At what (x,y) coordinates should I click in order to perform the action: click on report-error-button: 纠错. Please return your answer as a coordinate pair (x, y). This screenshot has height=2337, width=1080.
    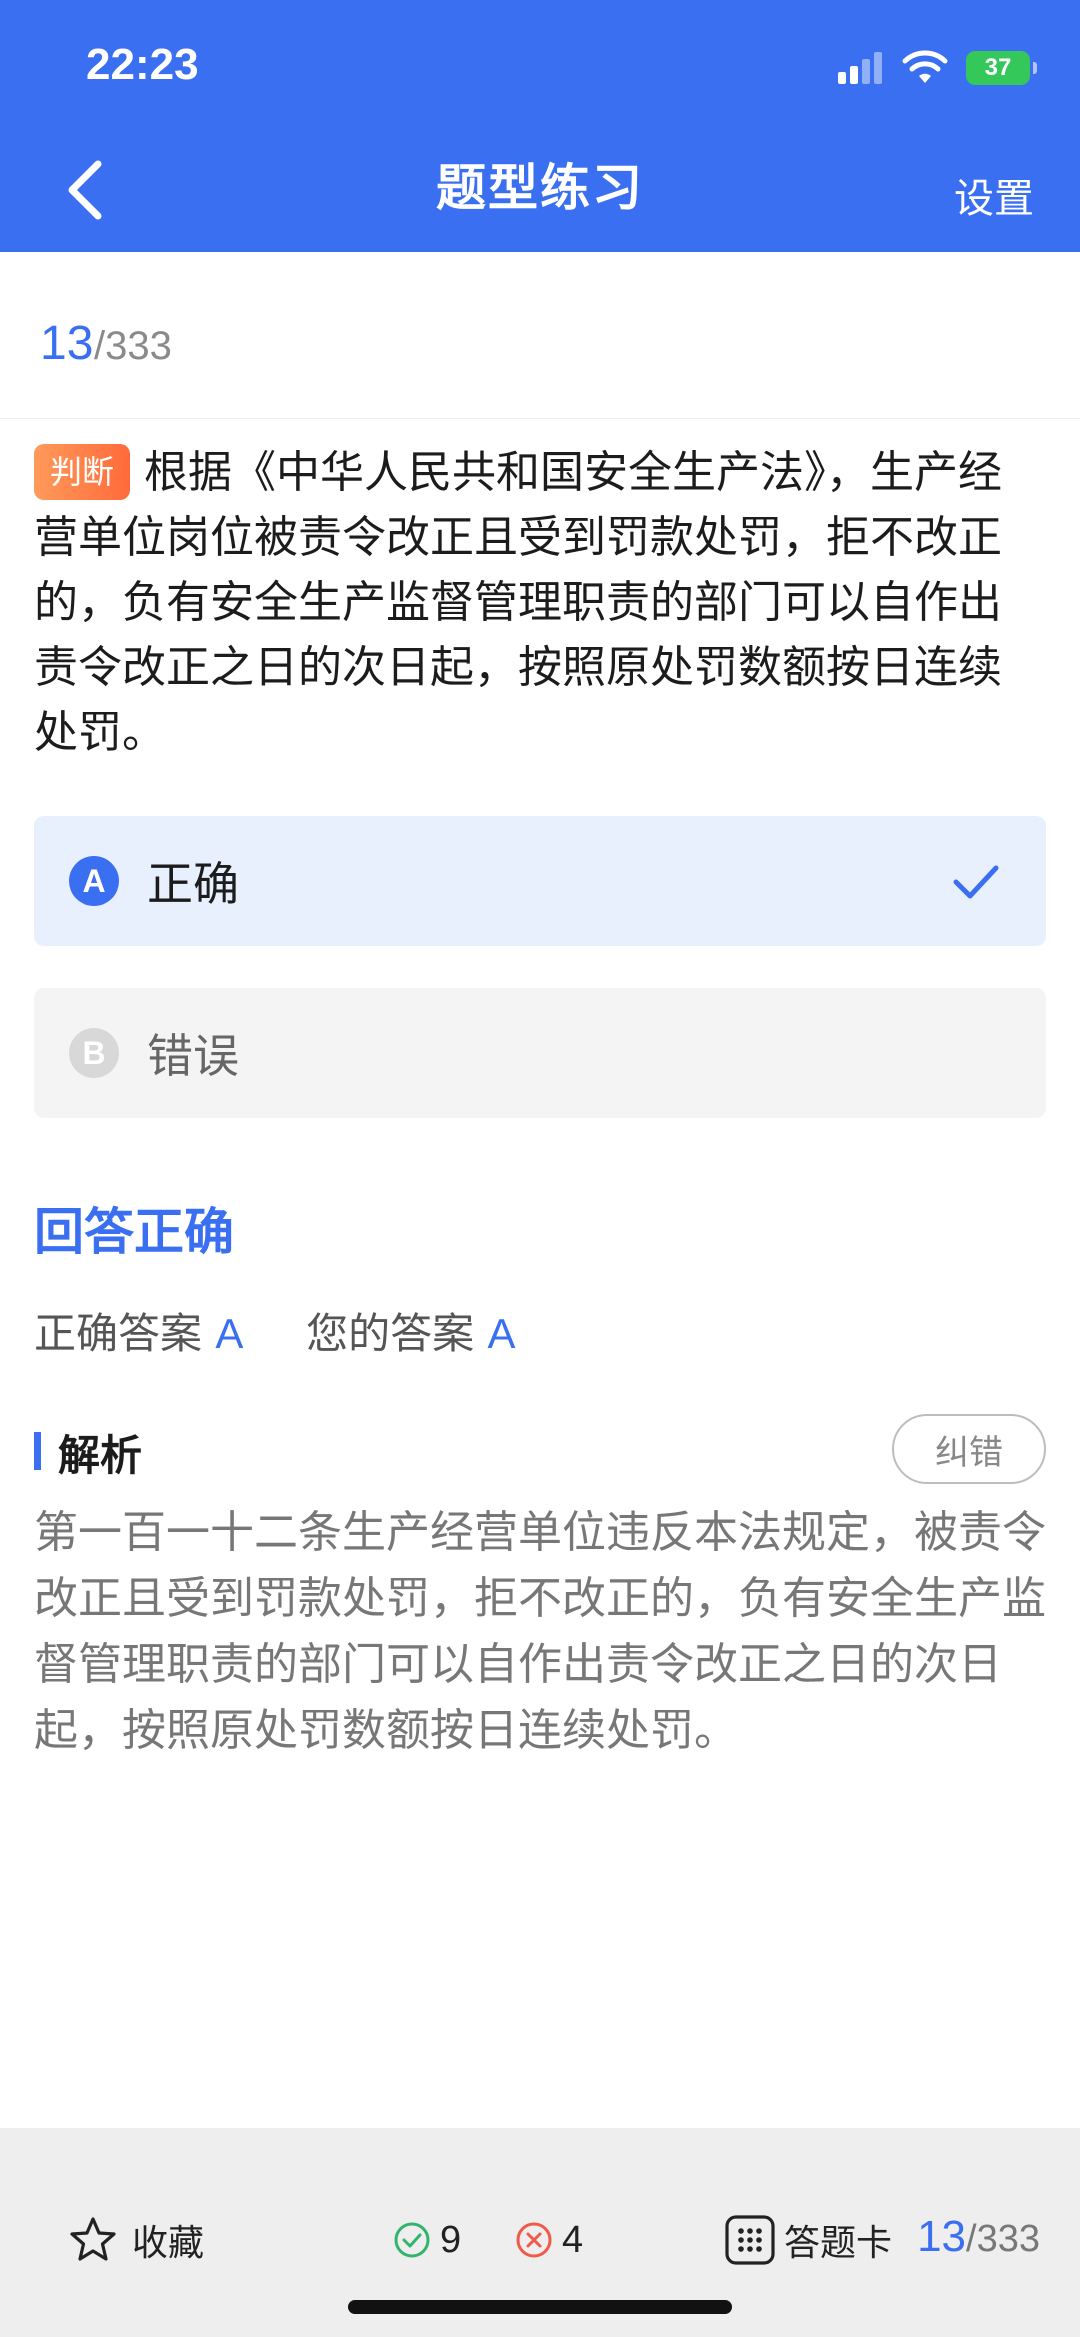
    Looking at the image, I should click on (969, 1449).